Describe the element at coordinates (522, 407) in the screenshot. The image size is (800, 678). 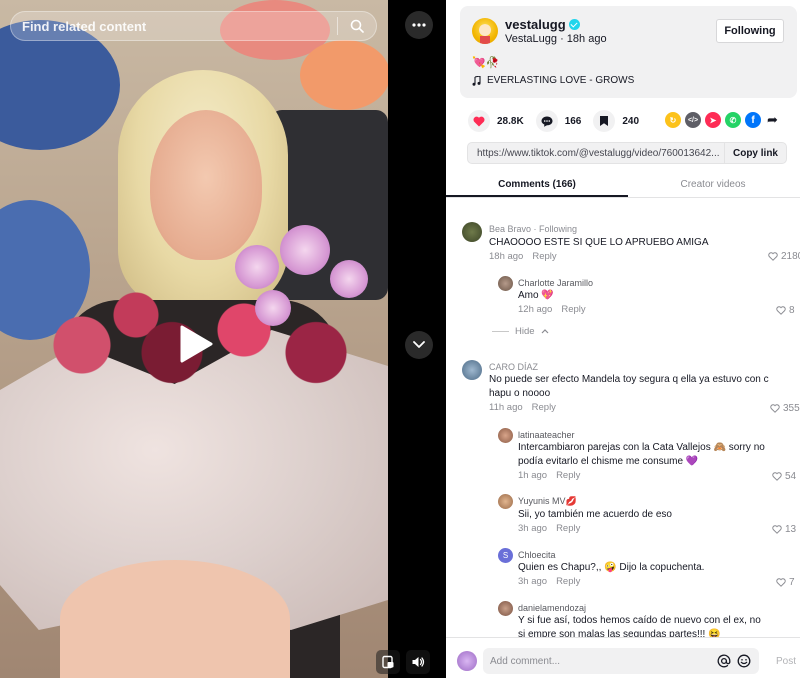
I see `comment-meta: 11h ago Reply` at that location.